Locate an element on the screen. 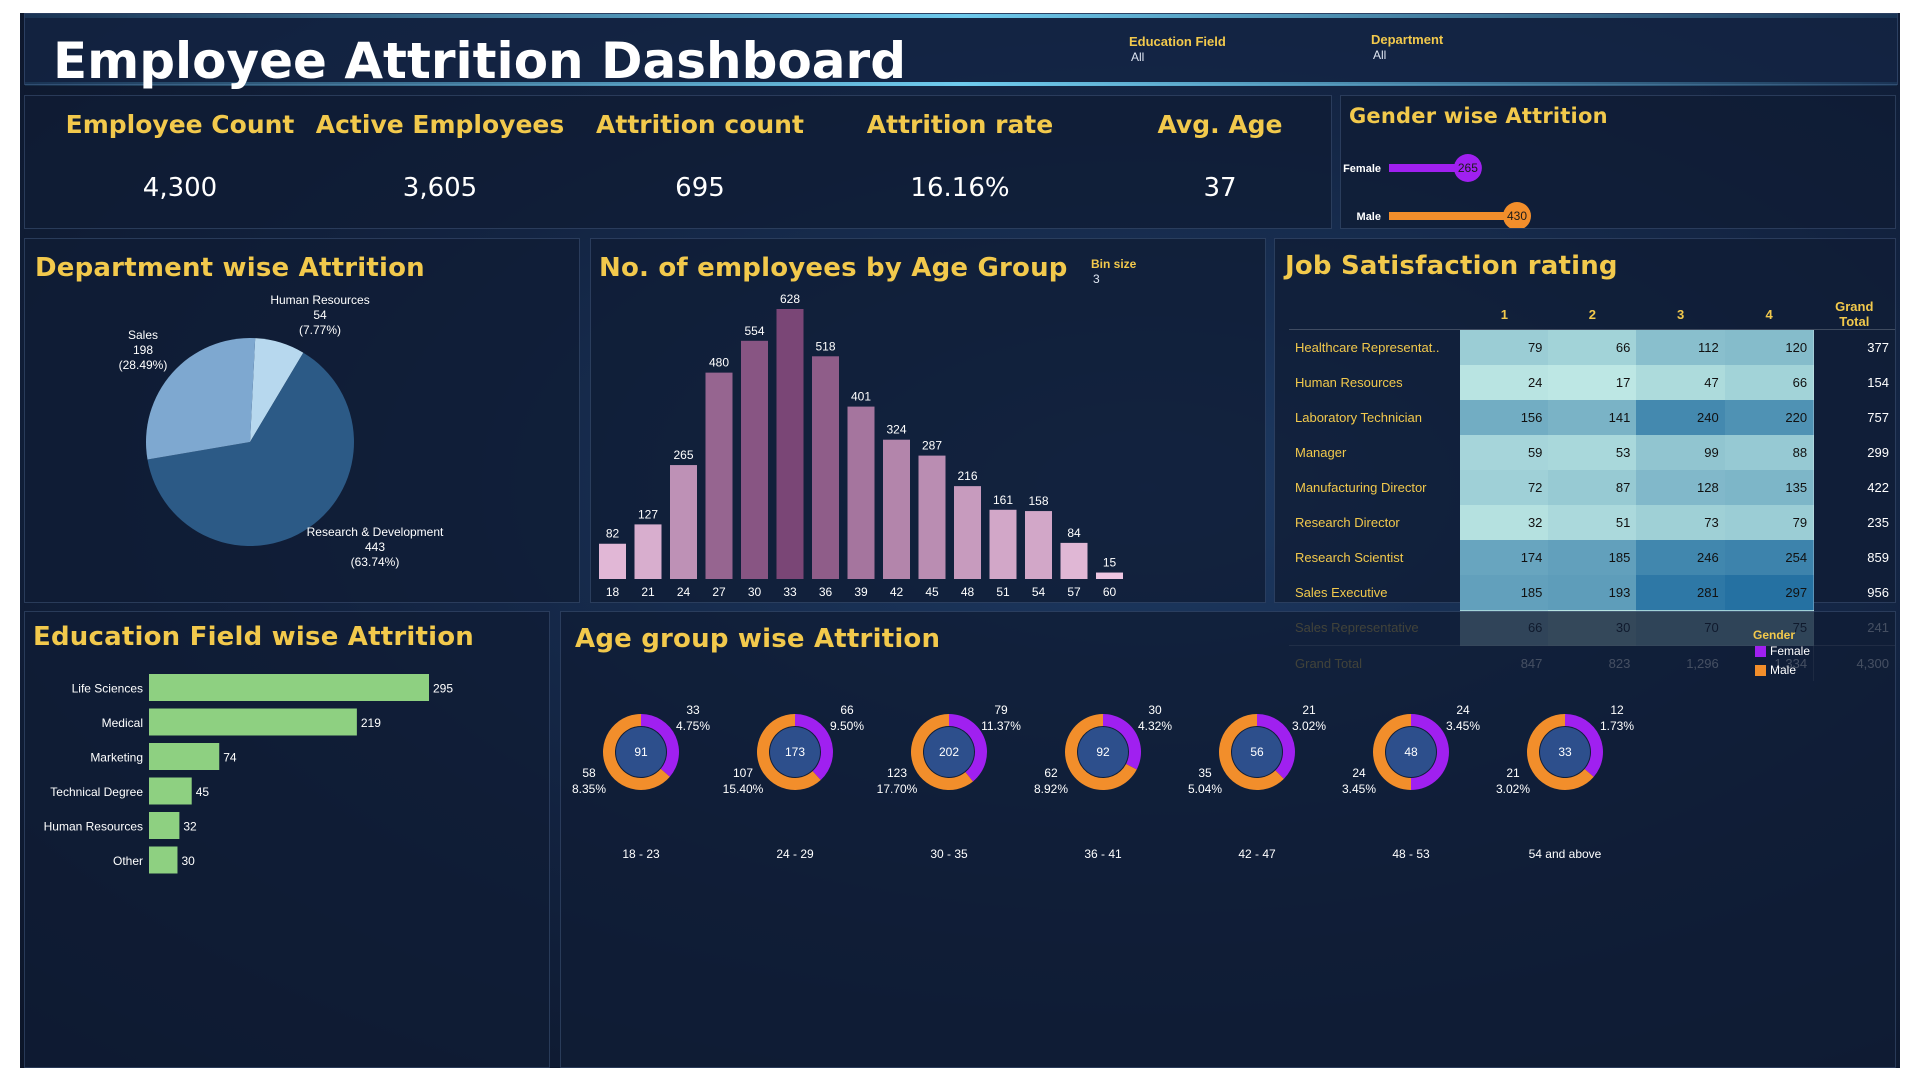 The height and width of the screenshot is (1079, 1919). row-label: Sales Executive is located at coordinates (1341, 592).